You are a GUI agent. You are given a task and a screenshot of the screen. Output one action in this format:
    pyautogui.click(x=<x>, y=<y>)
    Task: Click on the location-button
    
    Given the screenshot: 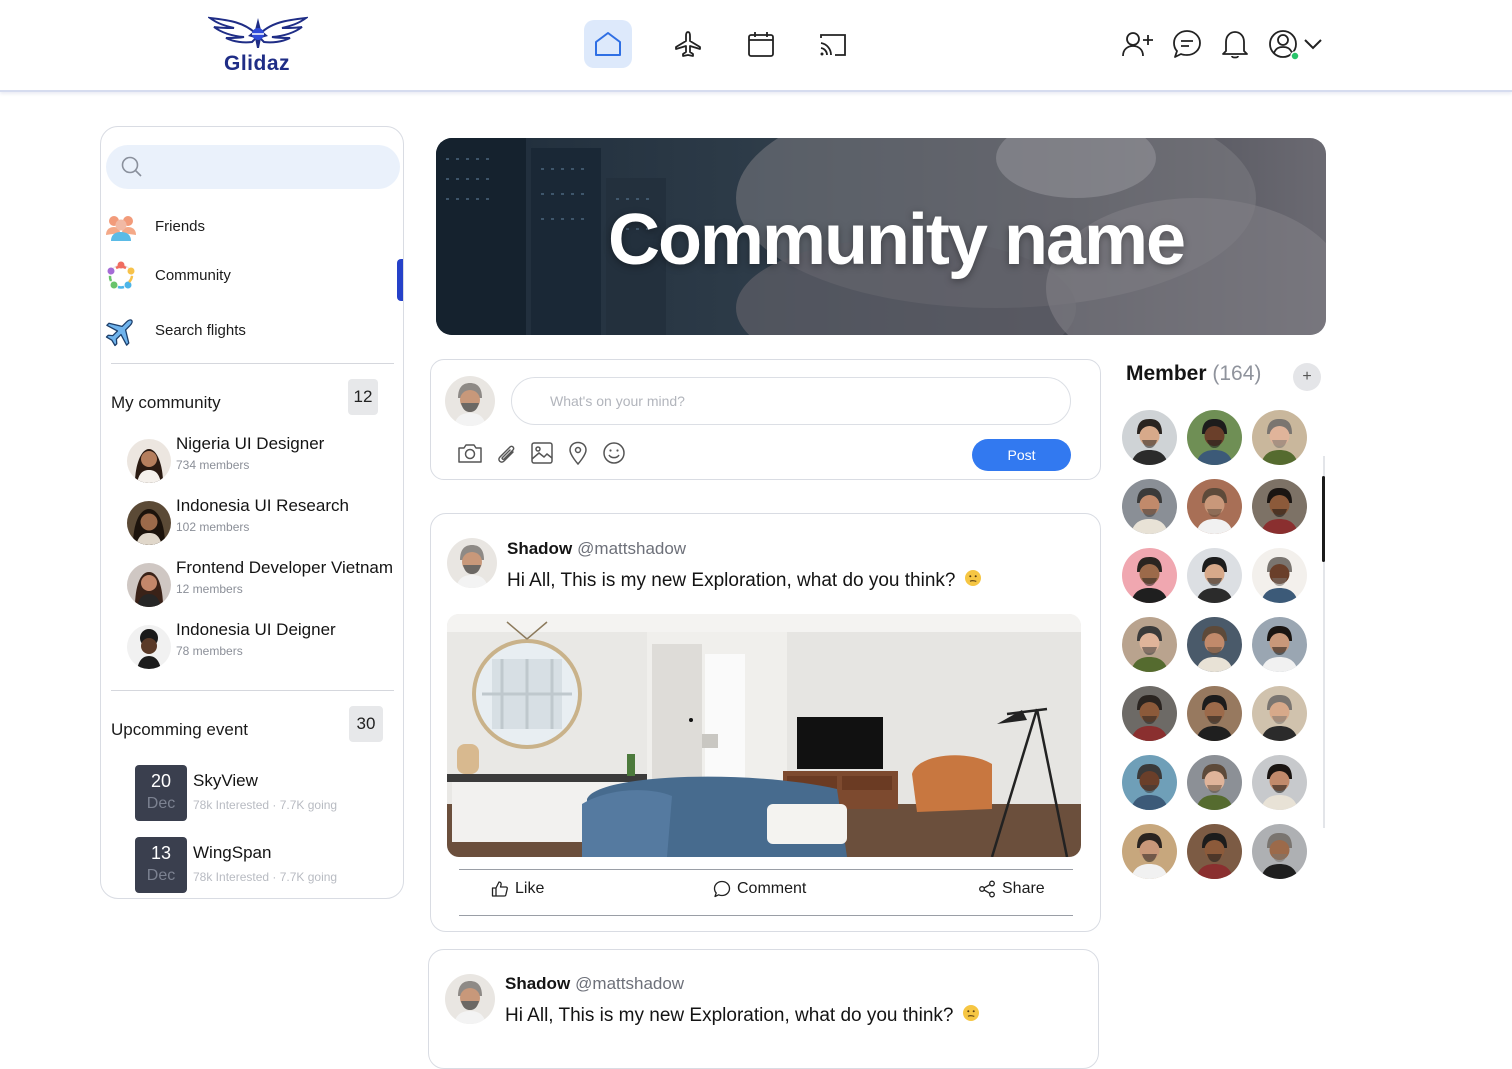 What is the action you would take?
    pyautogui.click(x=578, y=453)
    